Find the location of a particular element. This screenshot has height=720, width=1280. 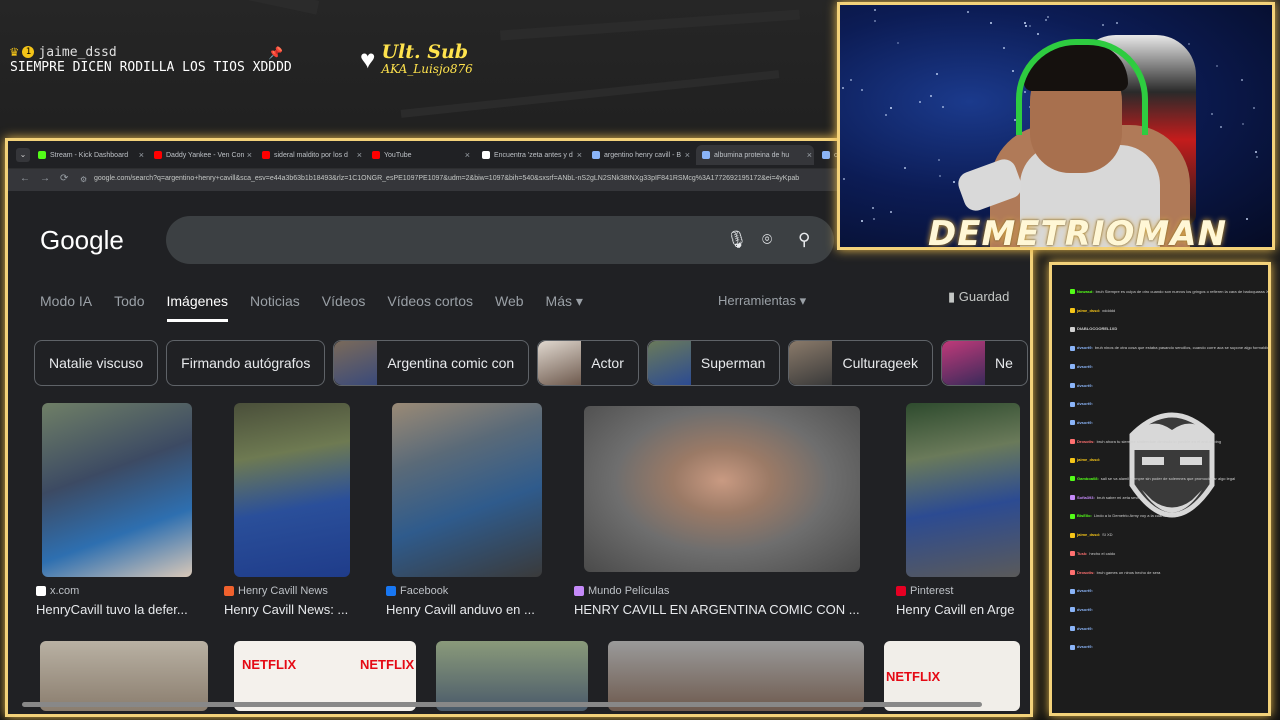

back-icon: ← is located at coordinates (25, 178).